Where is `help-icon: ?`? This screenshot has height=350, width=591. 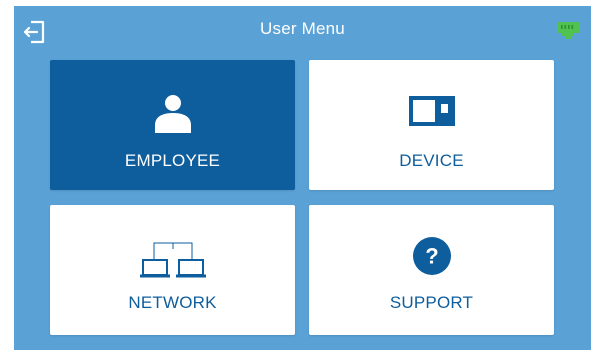
help-icon: ? is located at coordinates (431, 256).